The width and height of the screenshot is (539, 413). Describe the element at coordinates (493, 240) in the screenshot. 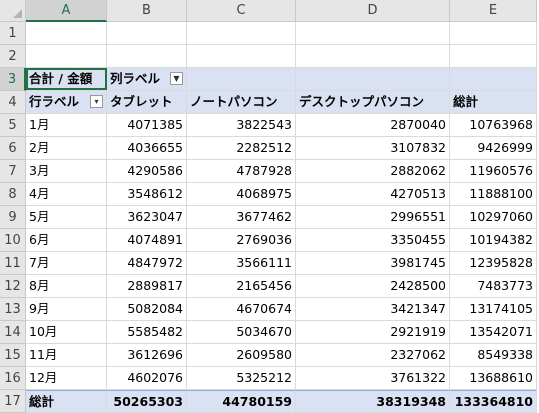

I see `pivot-value-cell: 10194382` at that location.